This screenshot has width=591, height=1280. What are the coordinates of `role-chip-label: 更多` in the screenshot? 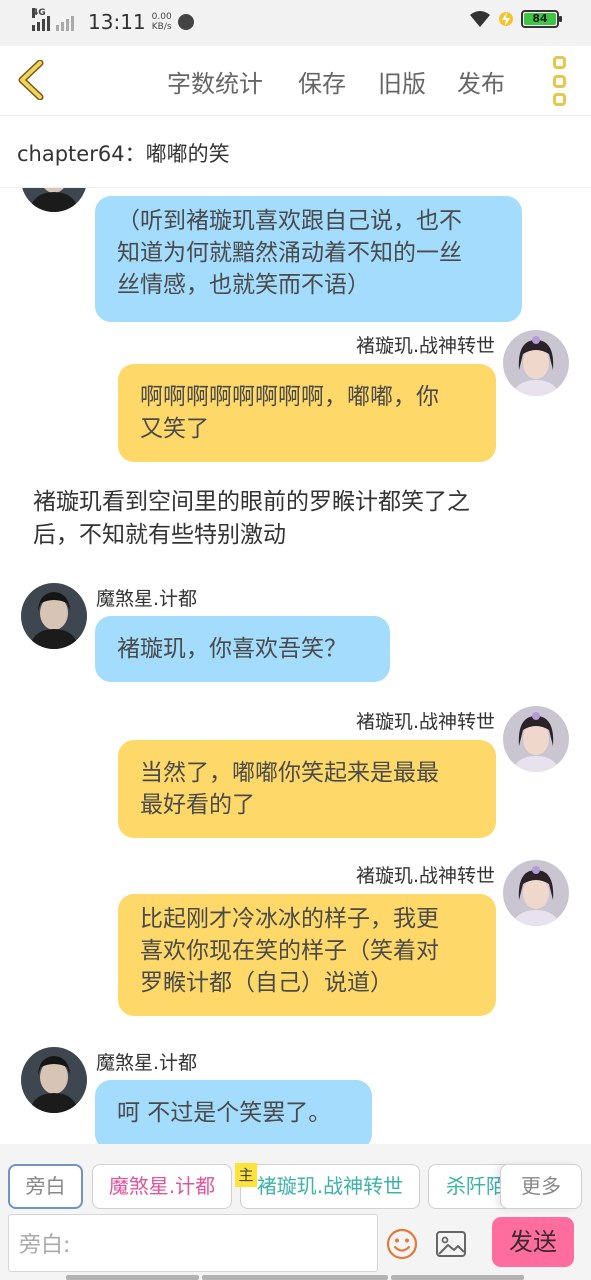 It's located at (541, 1186).